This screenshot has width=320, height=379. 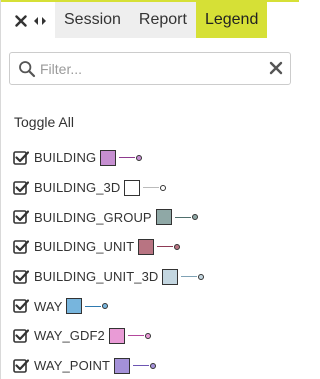 I want to click on layer-item: BUILDING_GROUP, so click(x=153, y=217).